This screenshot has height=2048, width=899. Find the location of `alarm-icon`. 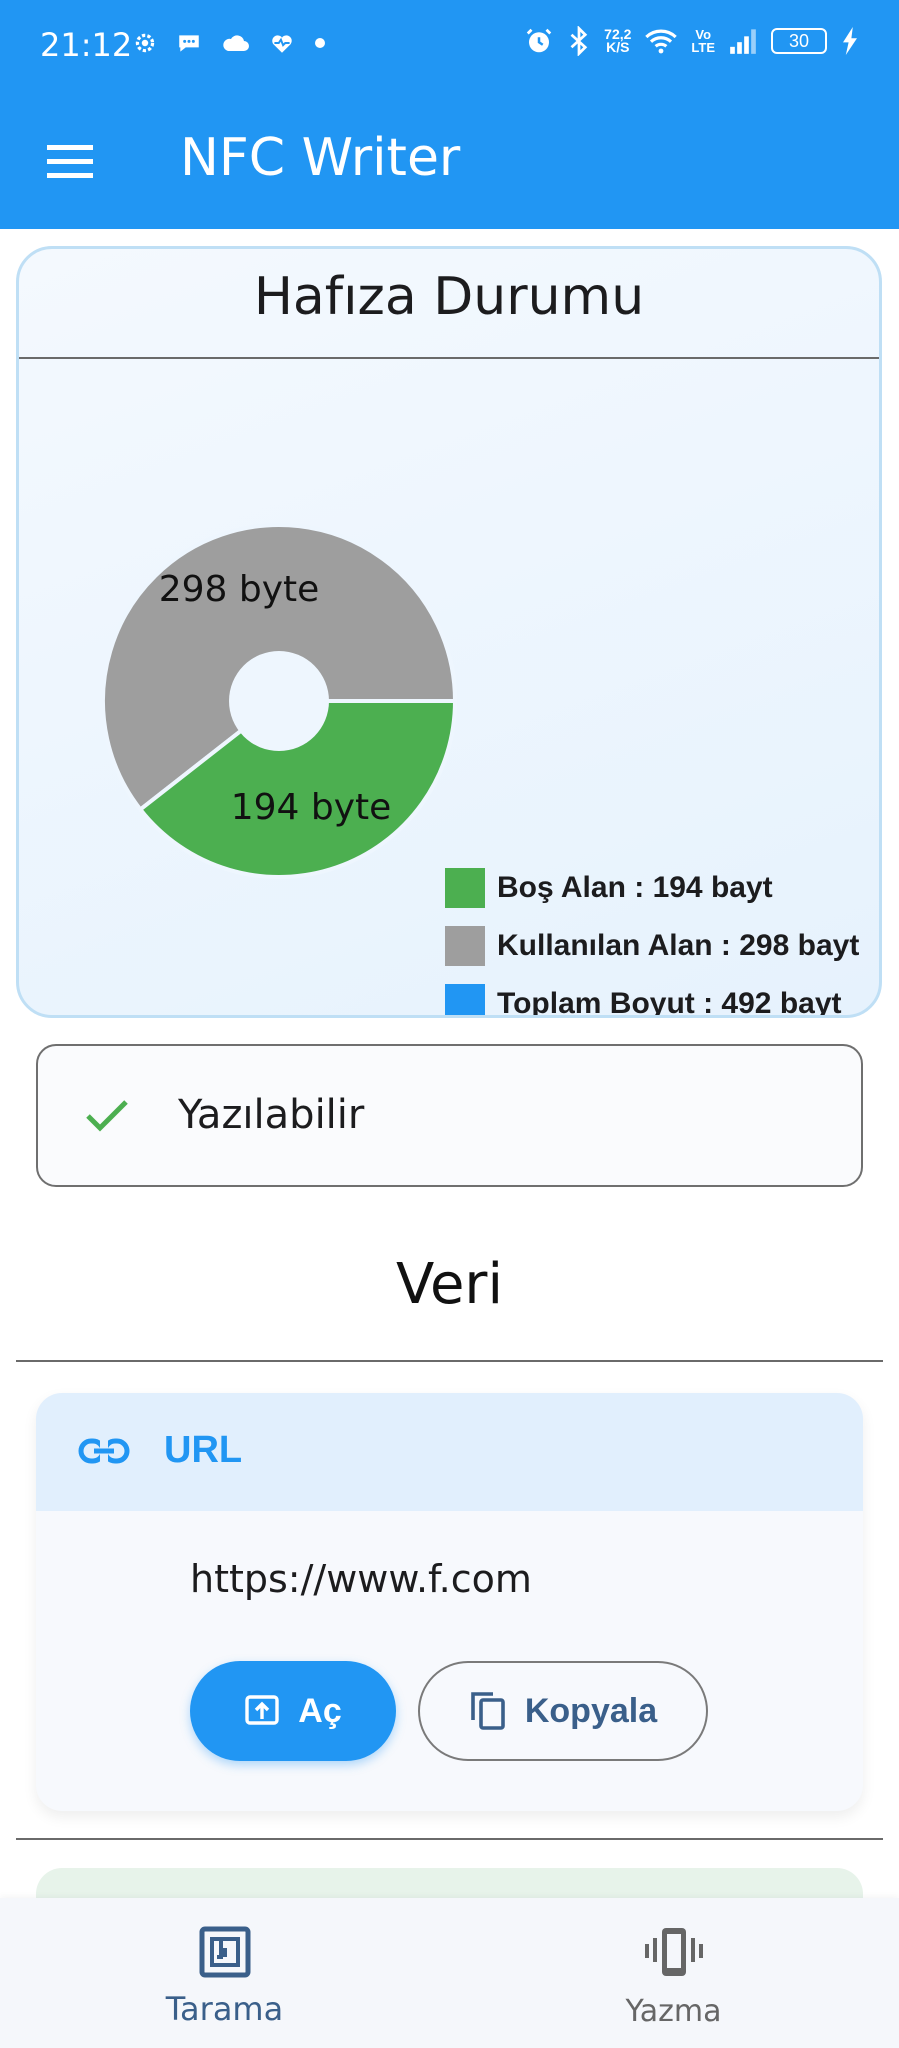

alarm-icon is located at coordinates (539, 41).